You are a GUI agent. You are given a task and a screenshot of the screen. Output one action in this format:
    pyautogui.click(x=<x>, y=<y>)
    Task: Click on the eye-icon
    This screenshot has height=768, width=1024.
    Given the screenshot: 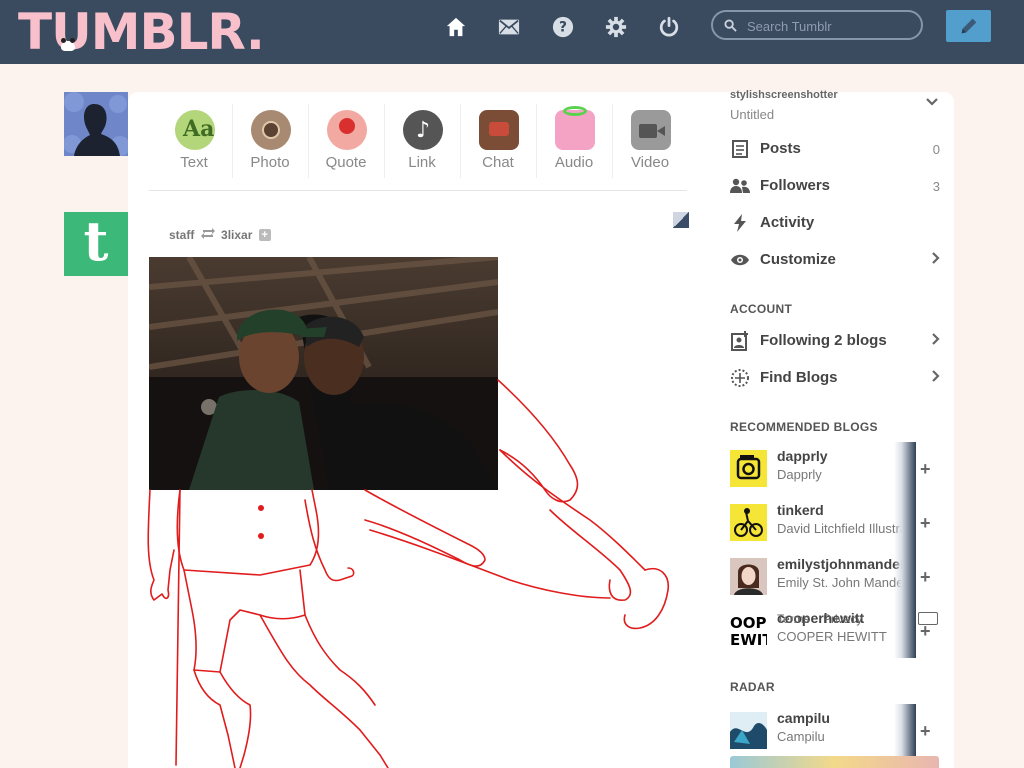 What is the action you would take?
    pyautogui.click(x=740, y=260)
    